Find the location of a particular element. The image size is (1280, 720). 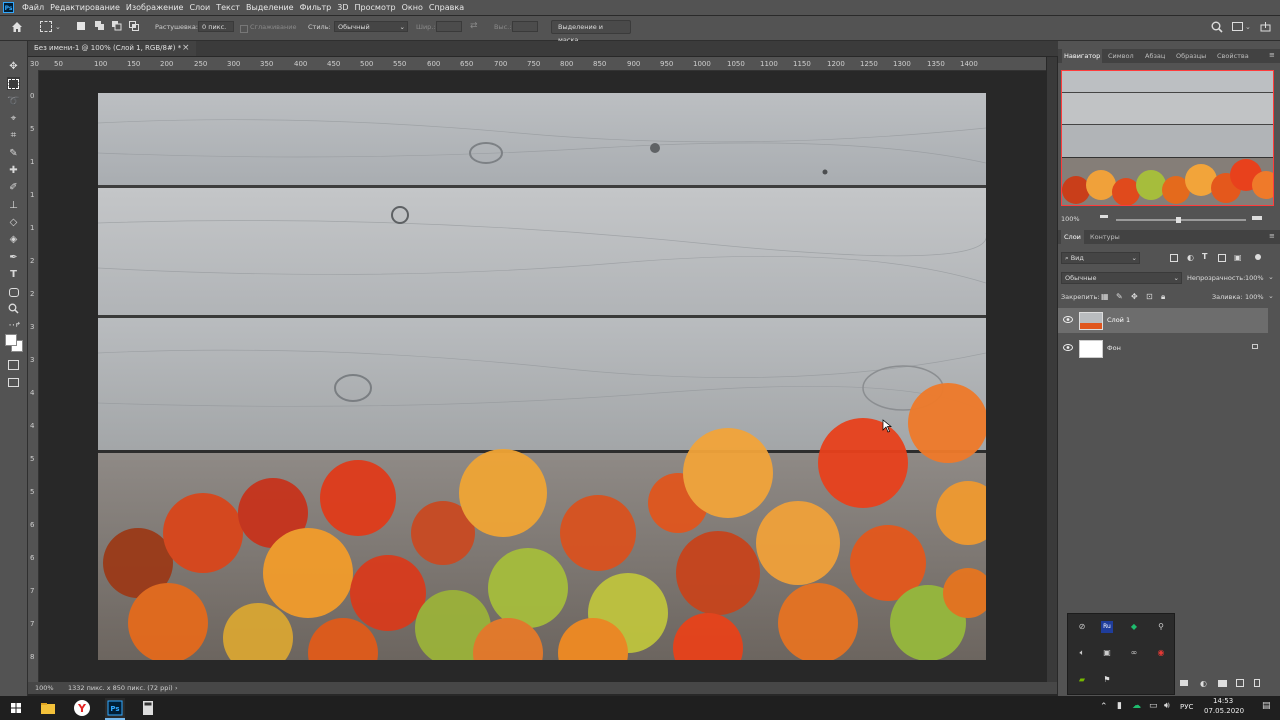

clock-date: 07.05.2020 is located at coordinates (1224, 711).